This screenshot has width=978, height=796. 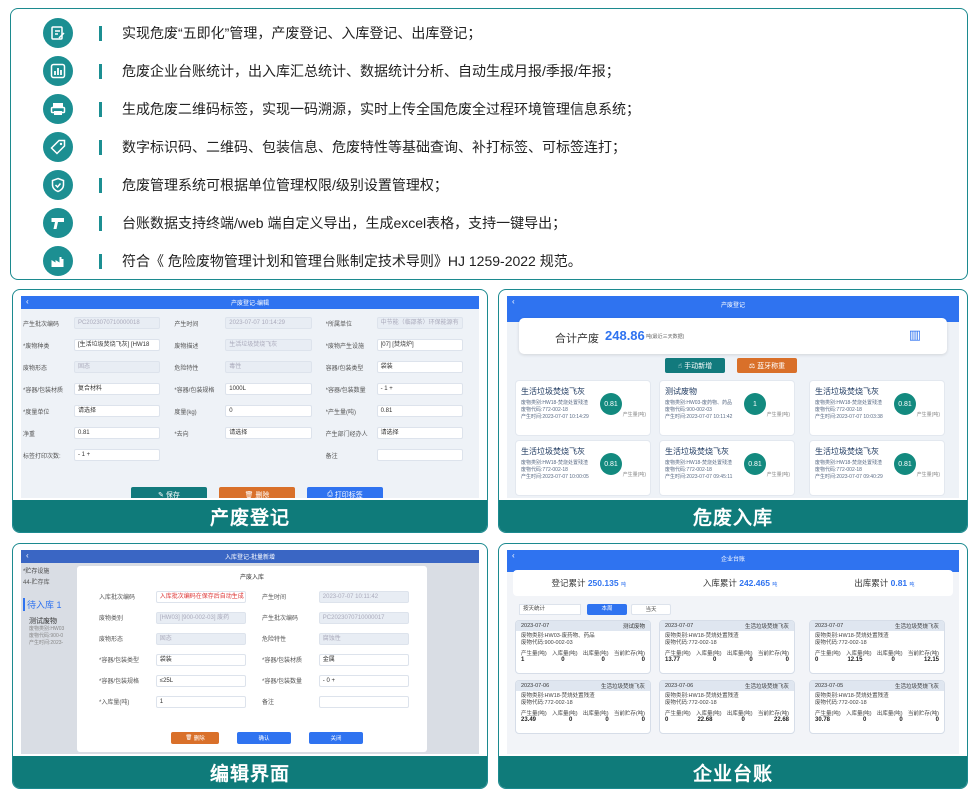 I want to click on print-label-button: ⎙ 打印标签, so click(x=345, y=492).